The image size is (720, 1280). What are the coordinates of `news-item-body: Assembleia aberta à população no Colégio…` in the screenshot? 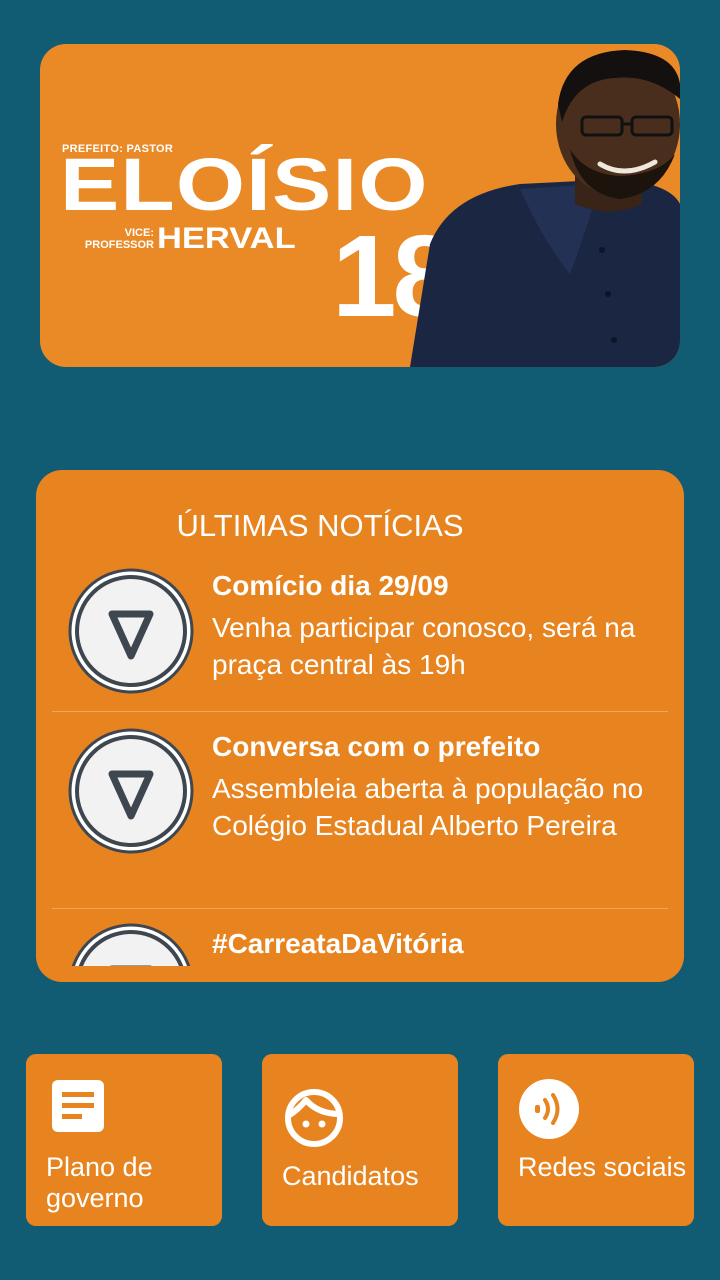 It's located at (428, 807).